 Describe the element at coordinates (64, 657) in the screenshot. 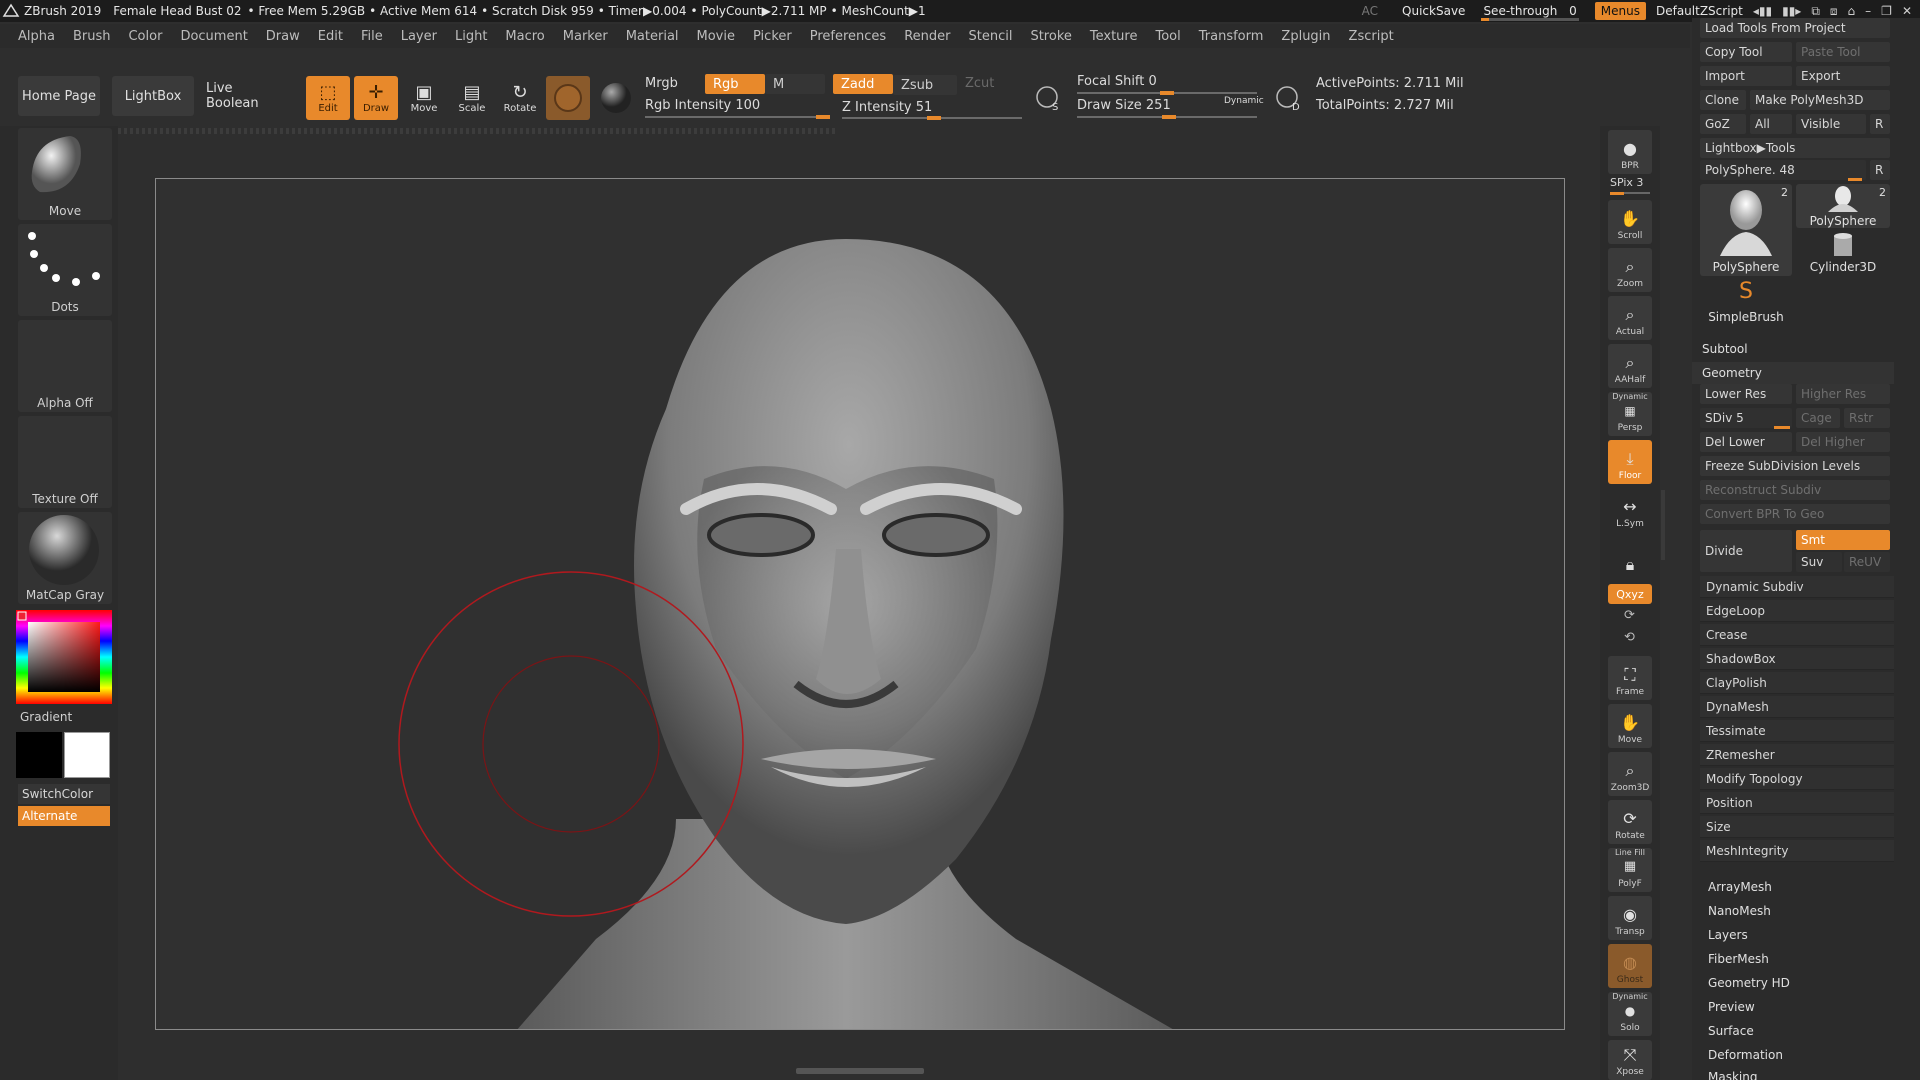

I see `color-picker` at that location.